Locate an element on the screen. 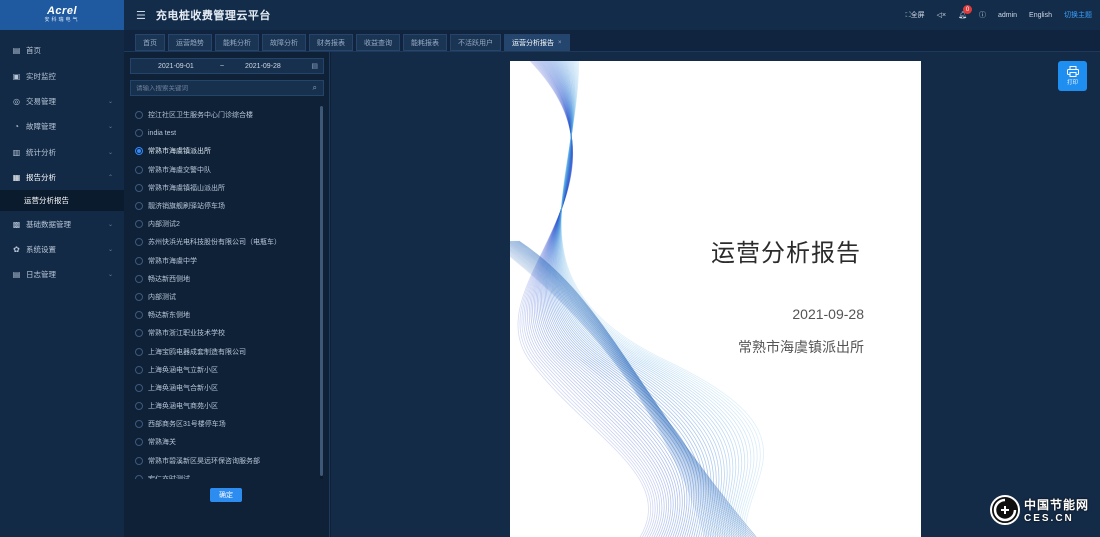 The image size is (1100, 537). sidebar-item-label: 交易管理 is located at coordinates (41, 101).